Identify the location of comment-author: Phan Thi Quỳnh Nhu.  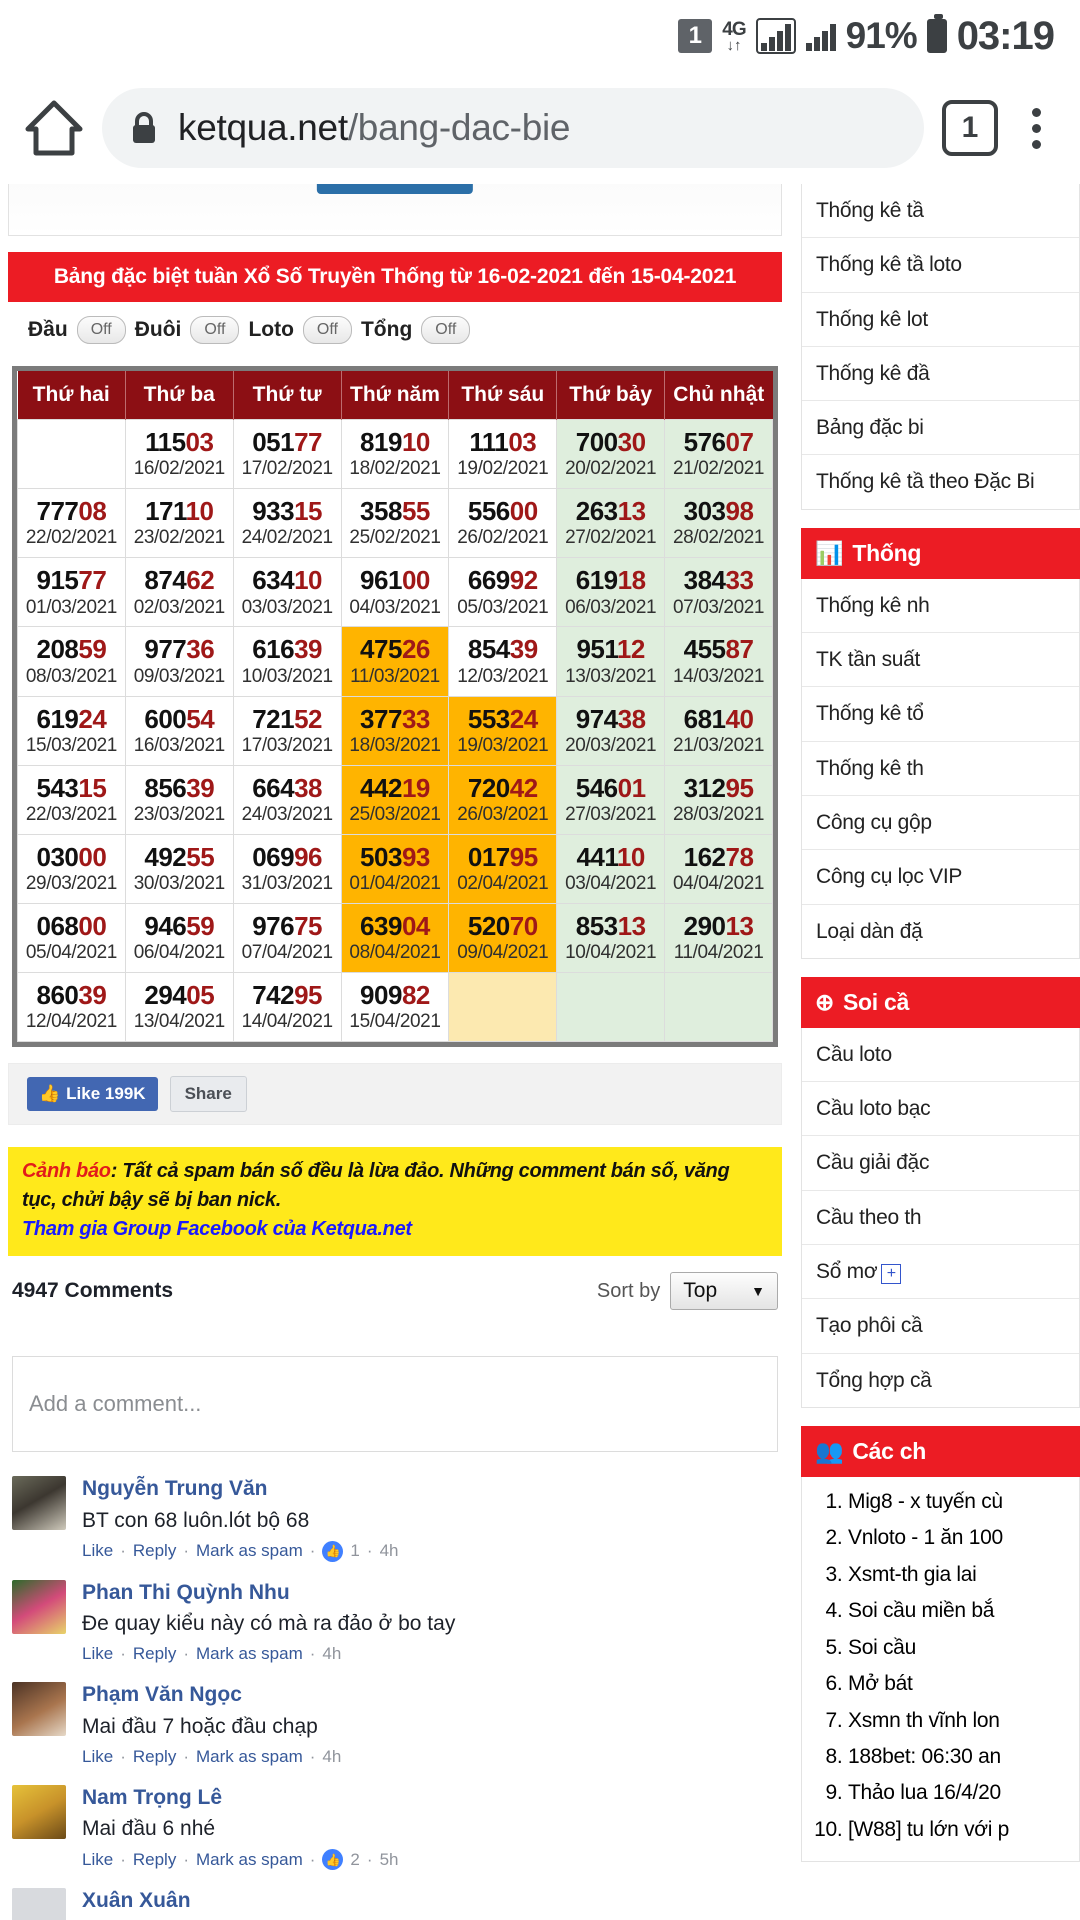
(268, 1593).